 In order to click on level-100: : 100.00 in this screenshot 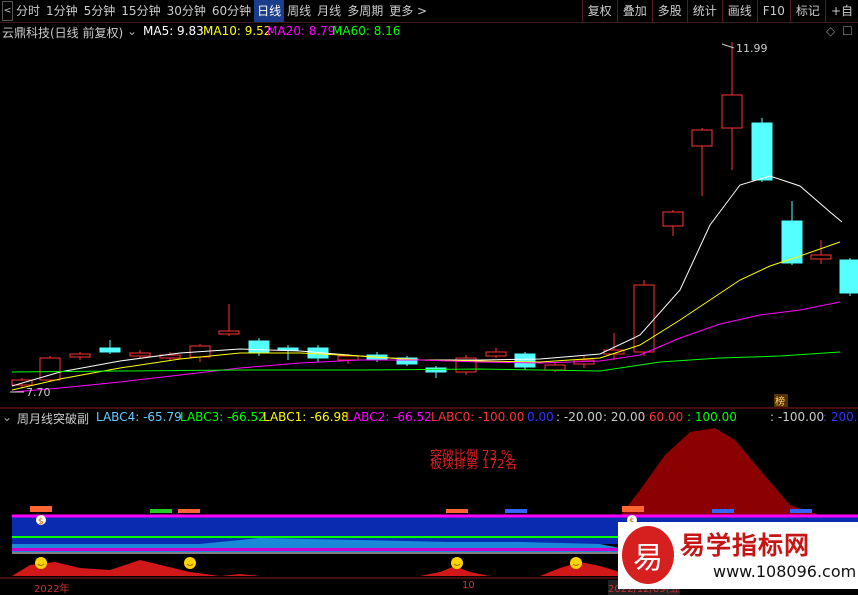, I will do `click(712, 417)`.